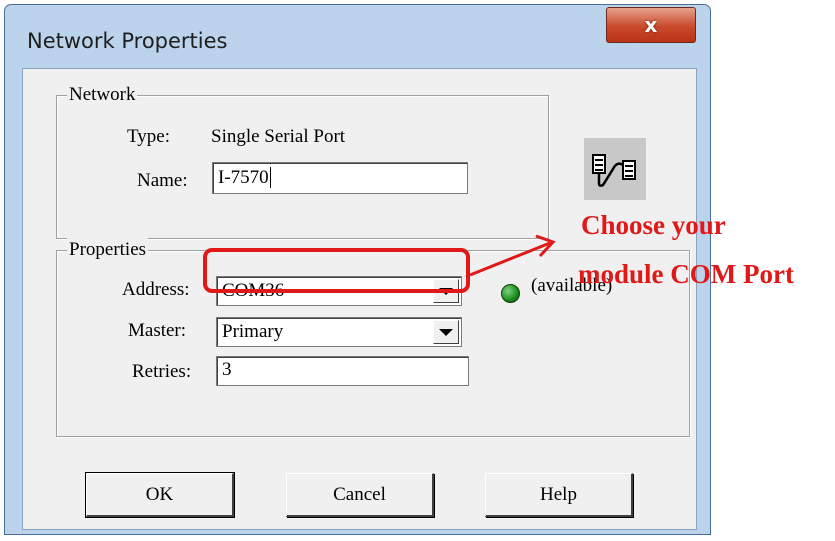  Describe the element at coordinates (162, 180) in the screenshot. I see `name-label: Name:` at that location.